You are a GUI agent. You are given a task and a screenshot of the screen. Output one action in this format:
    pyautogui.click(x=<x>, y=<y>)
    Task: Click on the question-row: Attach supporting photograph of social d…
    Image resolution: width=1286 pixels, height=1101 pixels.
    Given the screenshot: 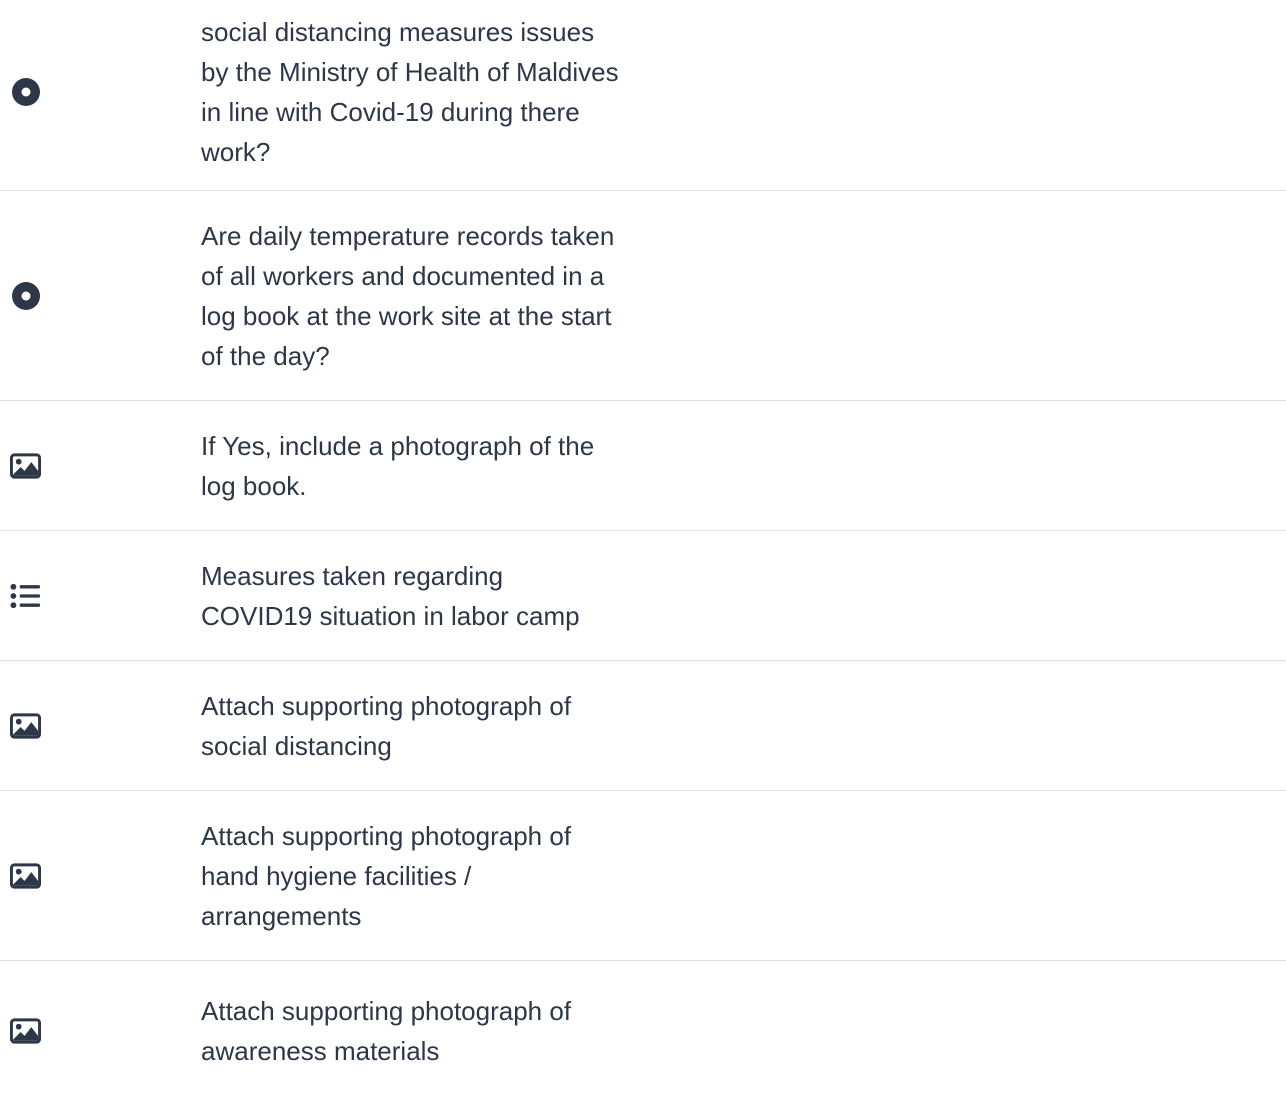 What is the action you would take?
    pyautogui.click(x=643, y=726)
    